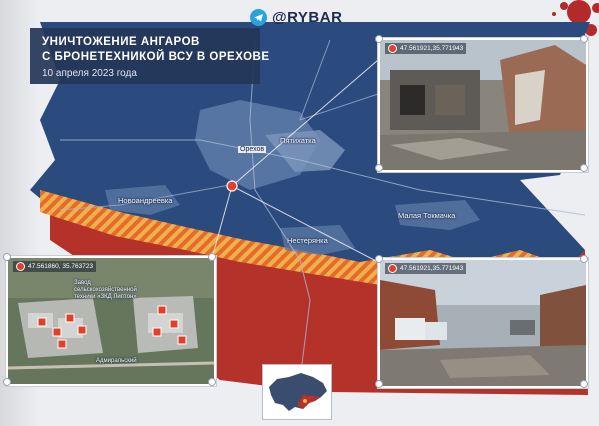 The image size is (599, 426). Describe the element at coordinates (55, 266) in the screenshot. I see `satellite-coordinates: 47.561860, 35.763723` at that location.